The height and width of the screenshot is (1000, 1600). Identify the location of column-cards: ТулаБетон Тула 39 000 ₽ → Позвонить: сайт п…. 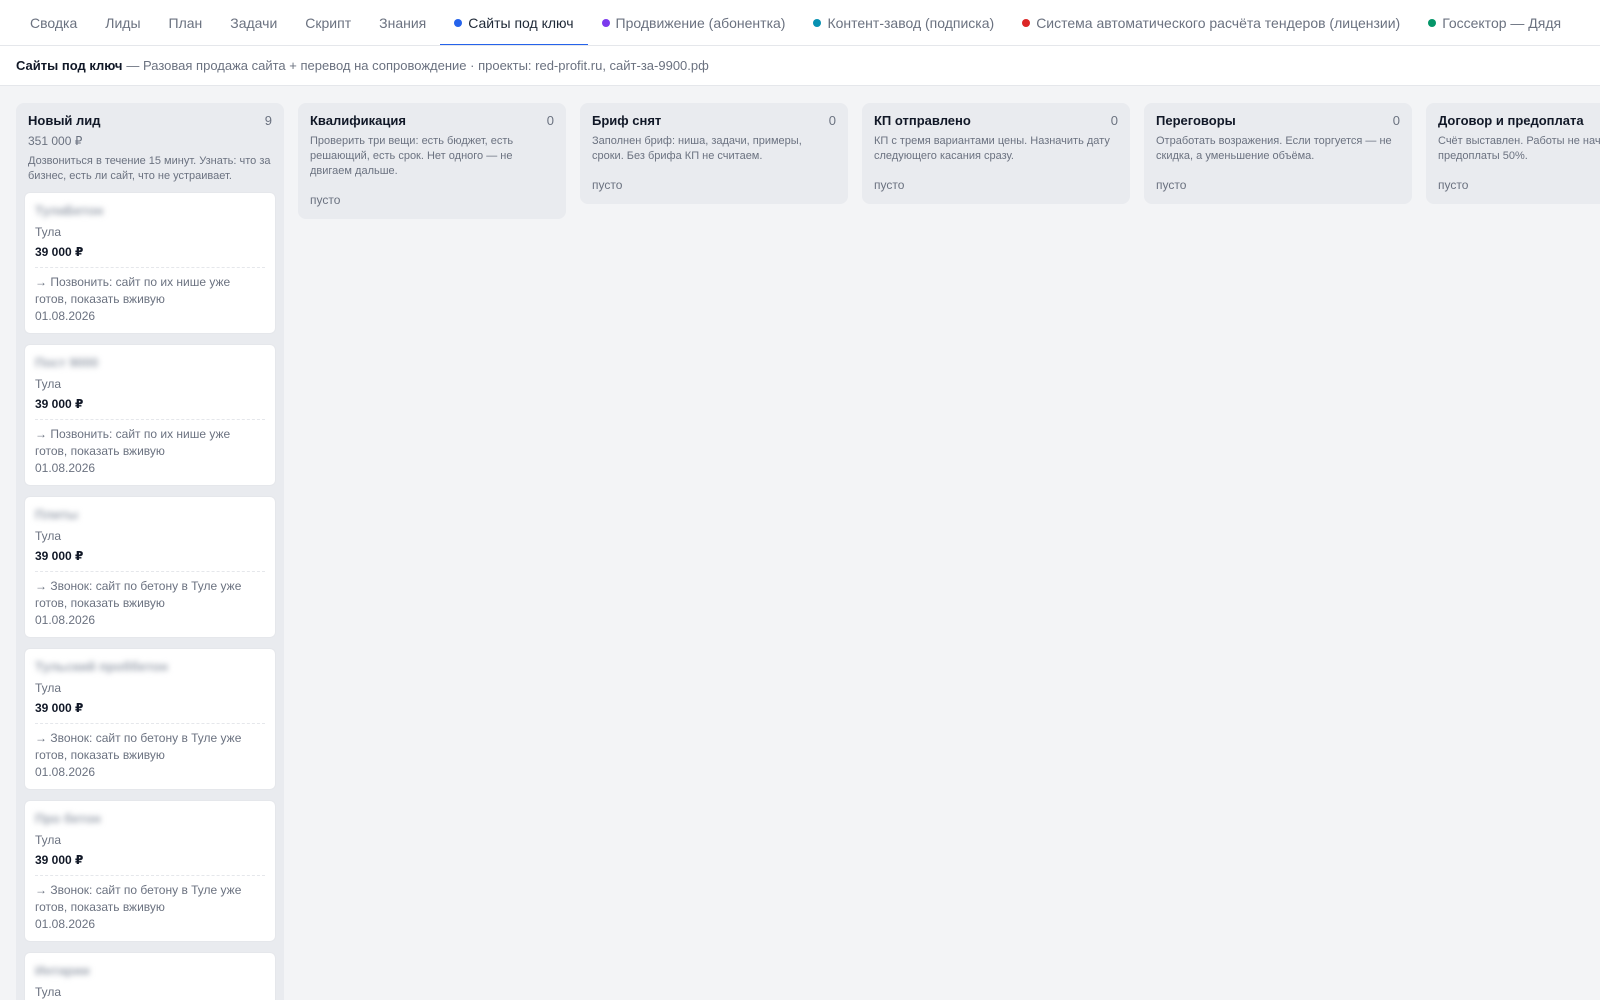
(150, 596).